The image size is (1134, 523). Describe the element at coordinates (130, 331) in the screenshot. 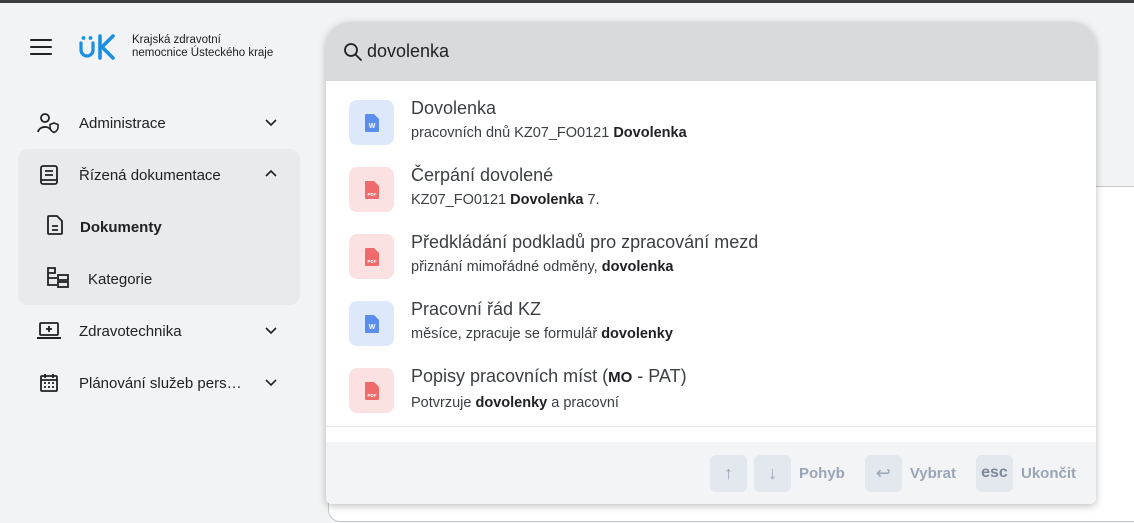

I see `sidebar-item-label: Zdravotechnika` at that location.